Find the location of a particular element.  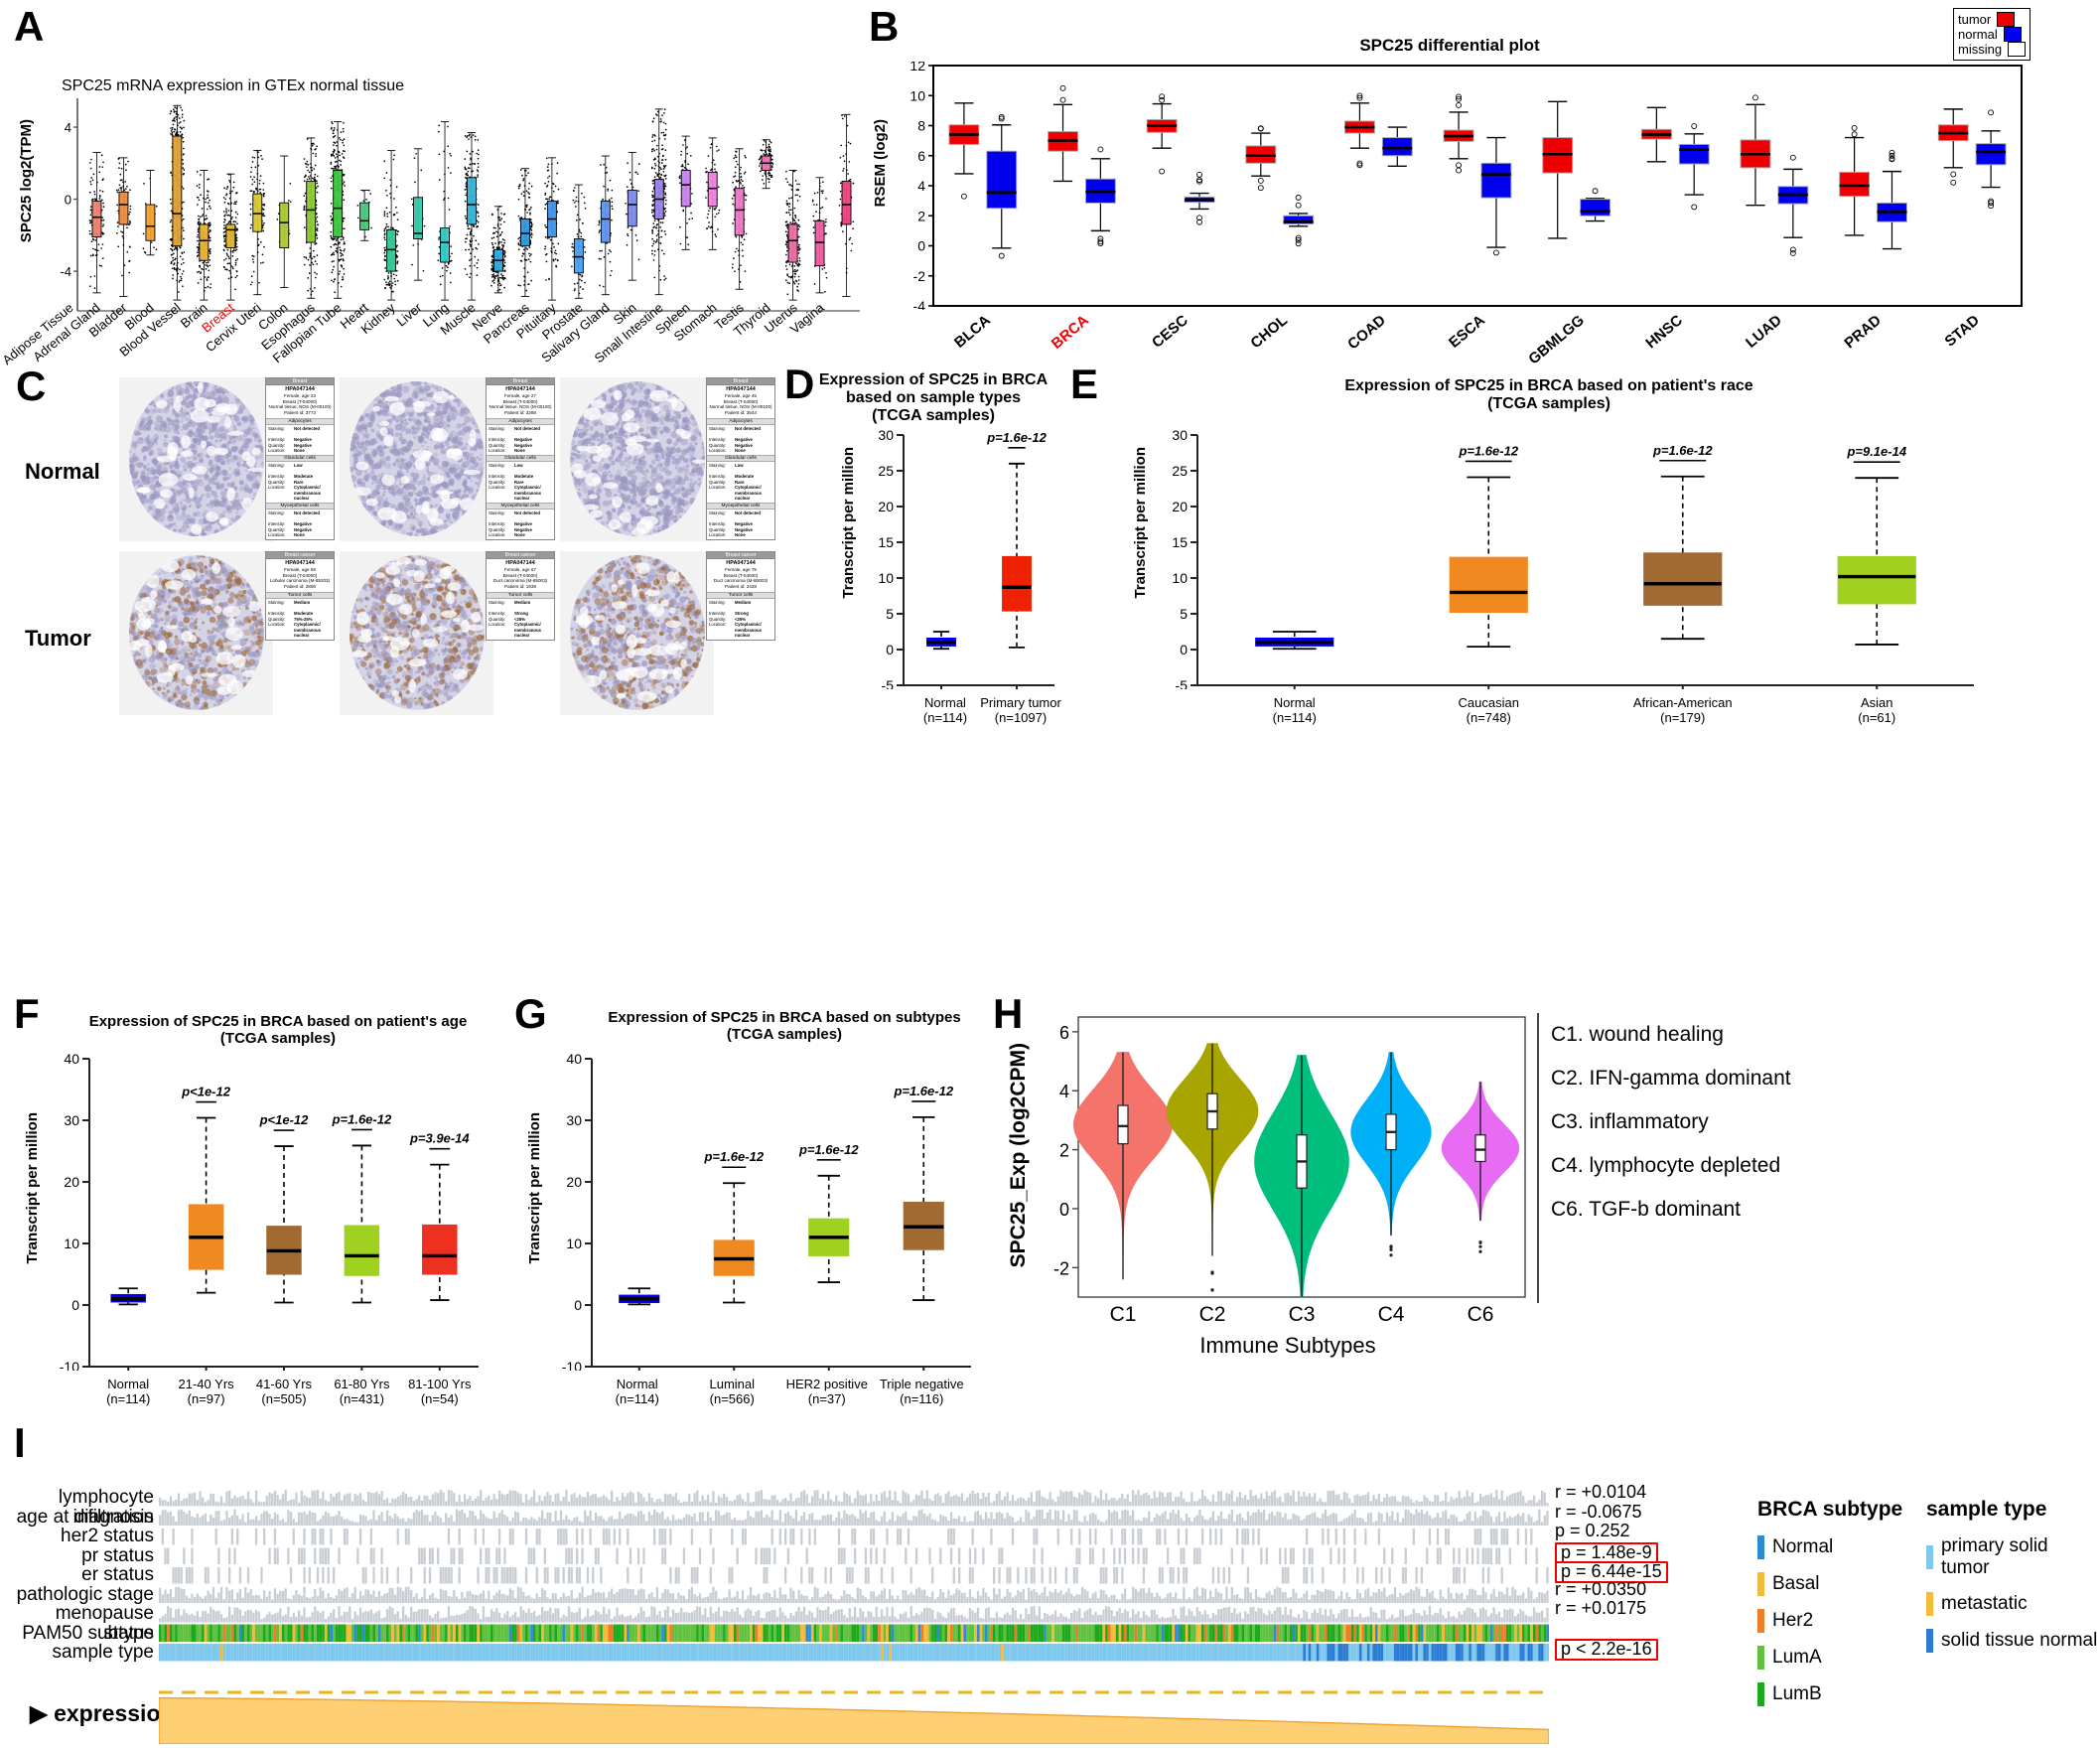

panel-group-label: Normal (n=114) is located at coordinates (1294, 710).